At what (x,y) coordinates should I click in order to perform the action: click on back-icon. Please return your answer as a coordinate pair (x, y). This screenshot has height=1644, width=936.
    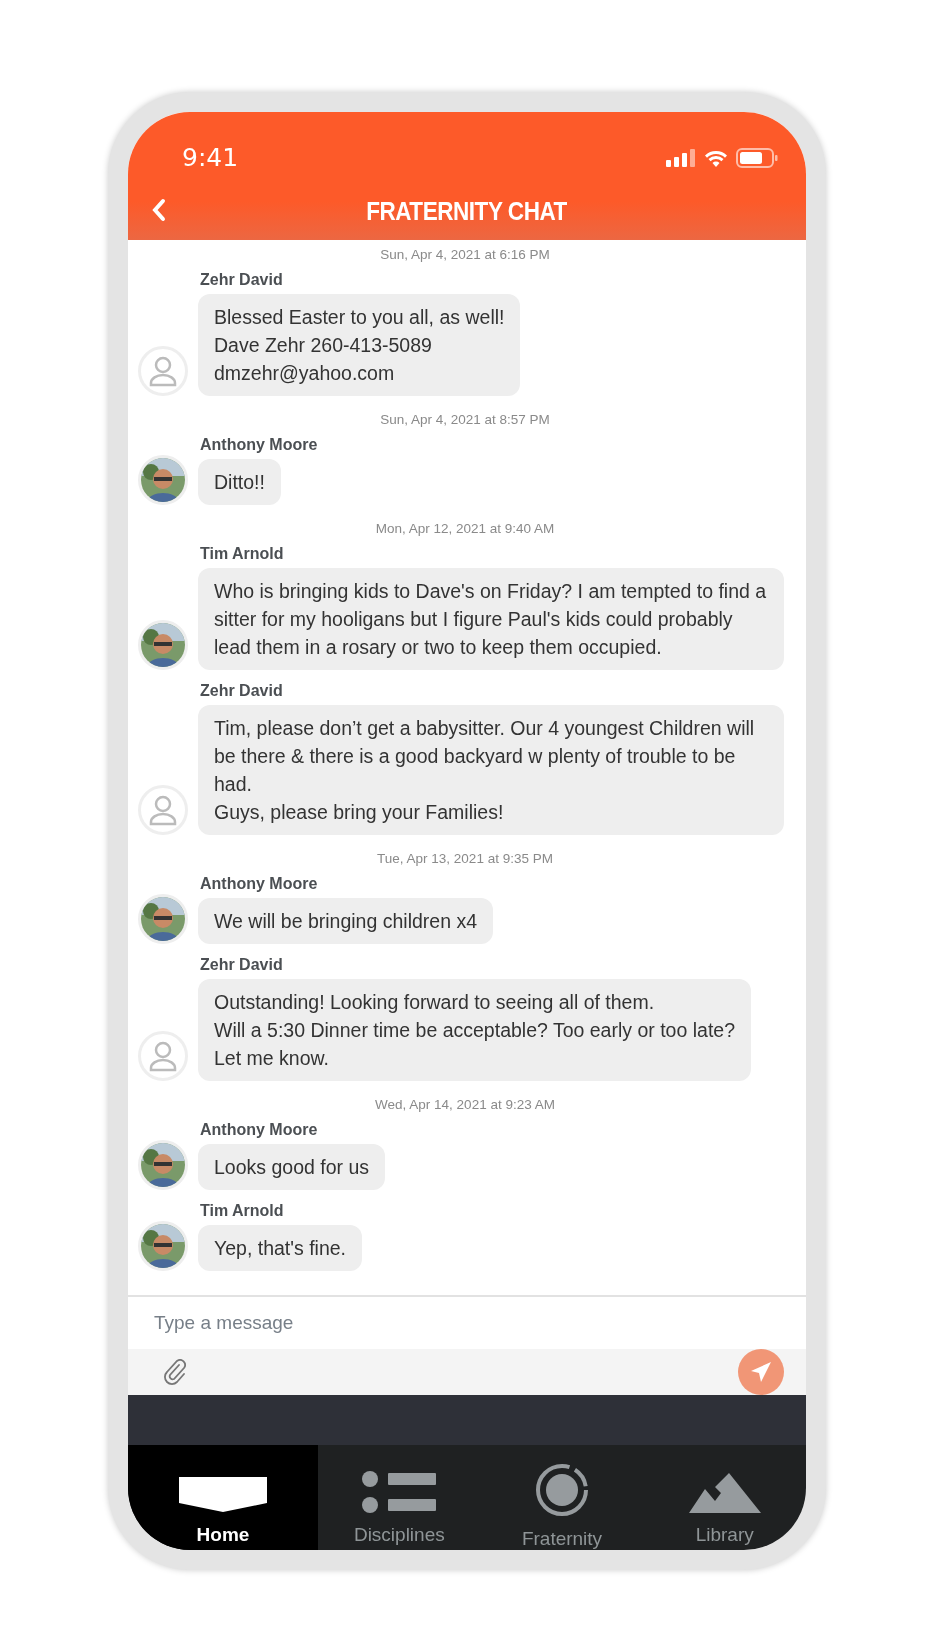
    Looking at the image, I should click on (158, 210).